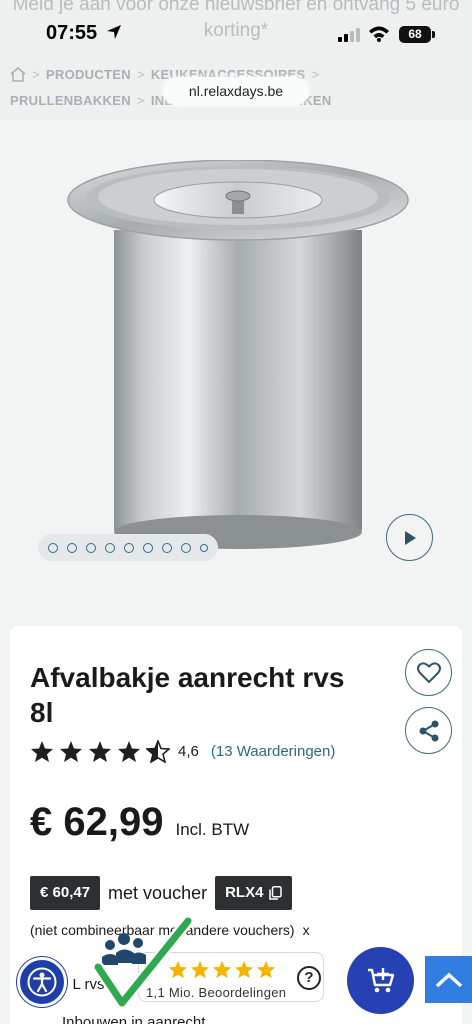 The image size is (472, 1024). Describe the element at coordinates (187, 695) in the screenshot. I see `product-title: Afvalbakje aanrecht rvs 8l` at that location.